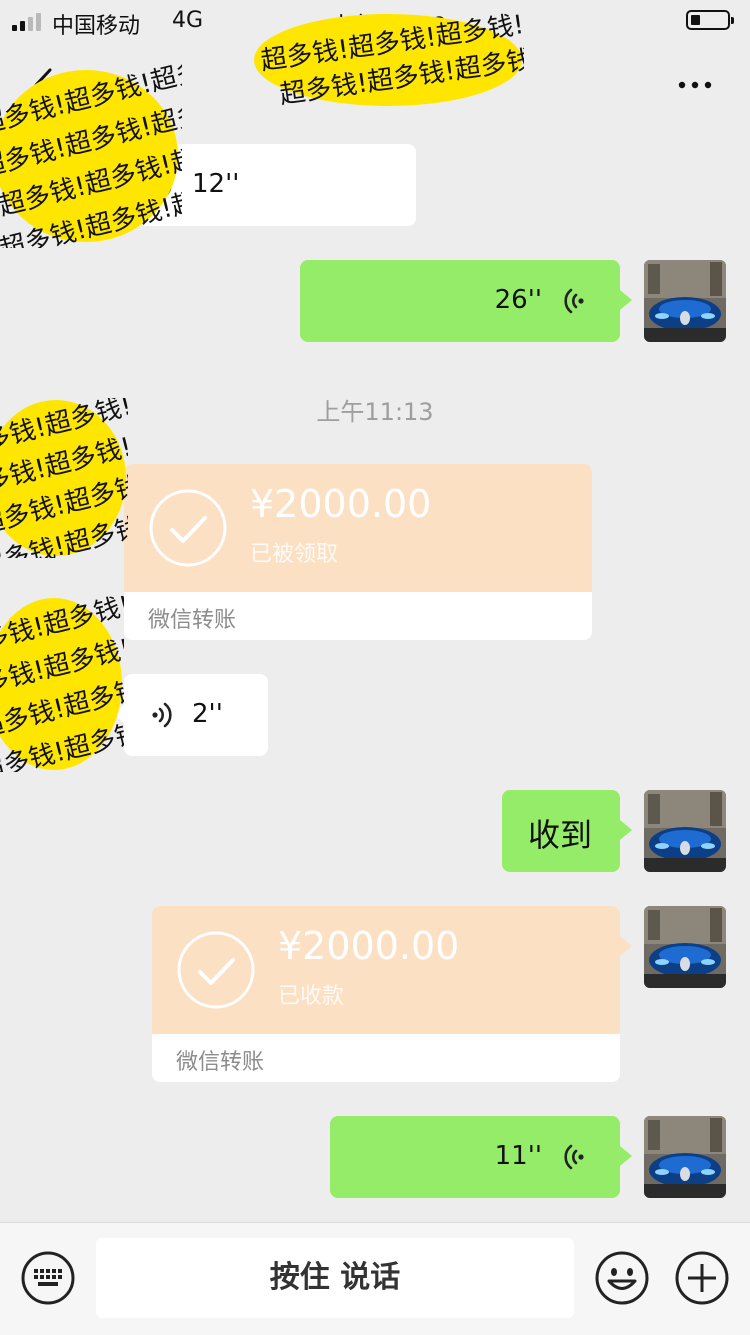 The width and height of the screenshot is (750, 1335). What do you see at coordinates (216, 184) in the screenshot?
I see `voice-duration: 12''` at bounding box center [216, 184].